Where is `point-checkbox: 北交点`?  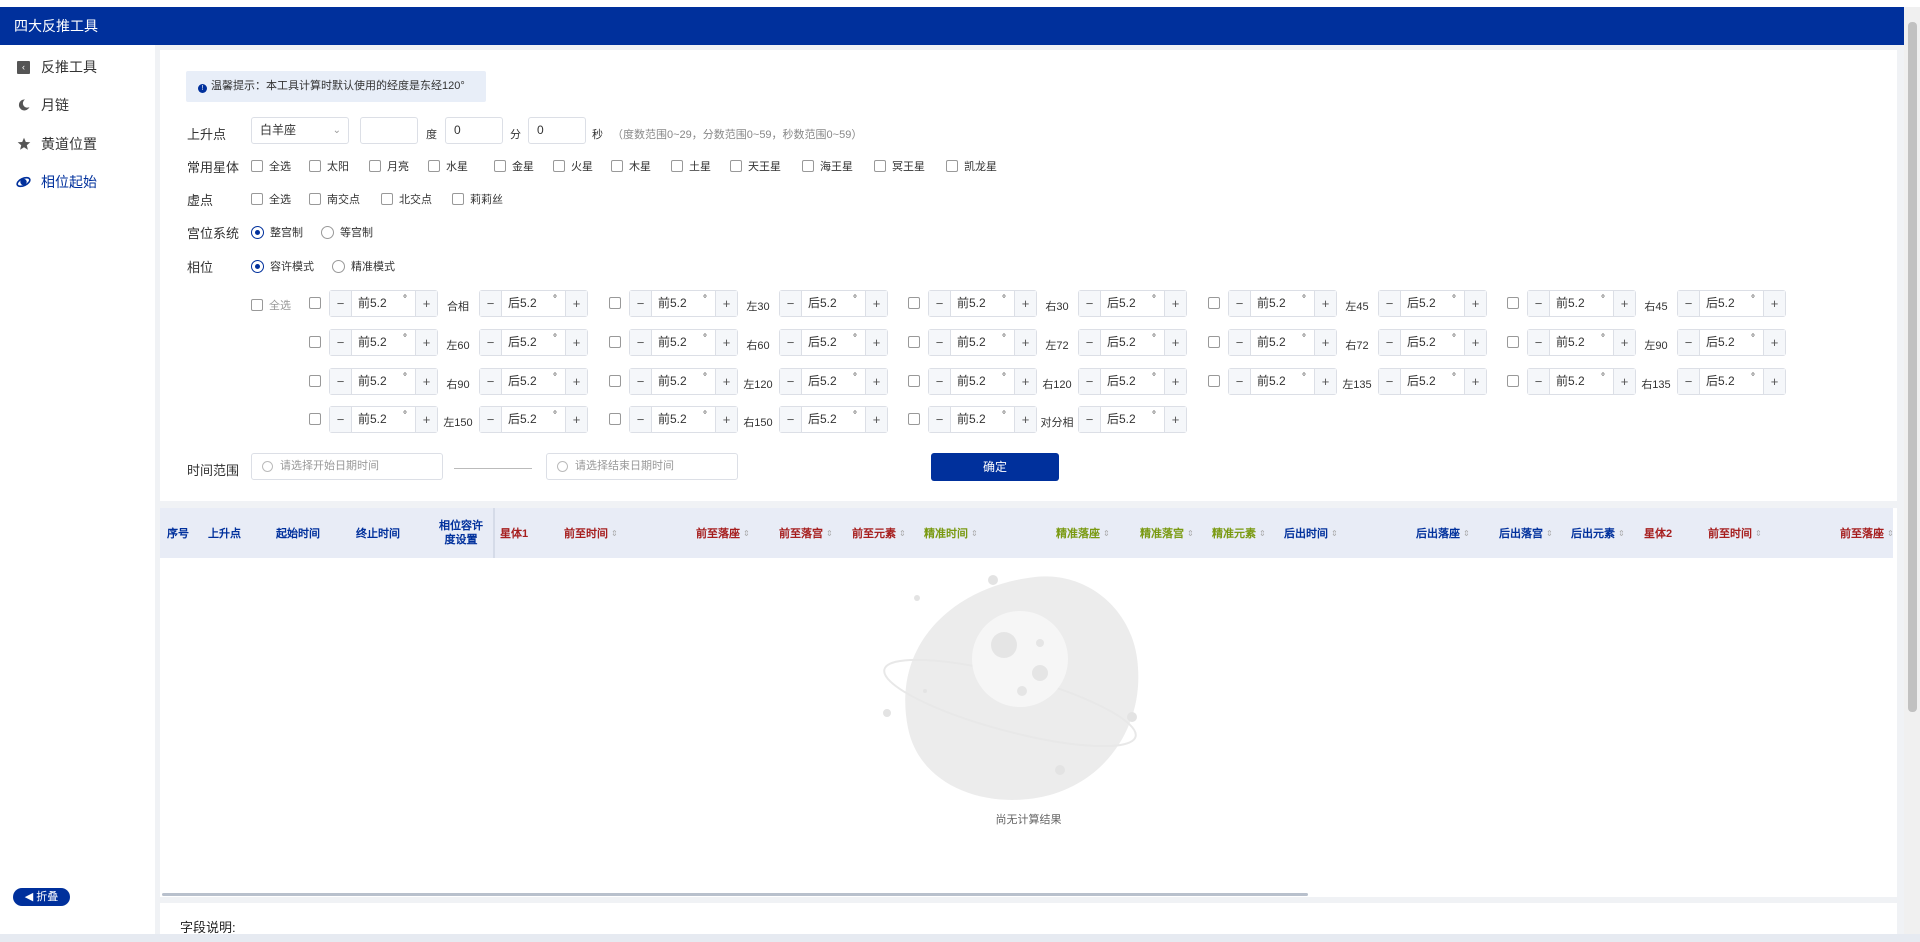 point-checkbox: 北交点 is located at coordinates (406, 199).